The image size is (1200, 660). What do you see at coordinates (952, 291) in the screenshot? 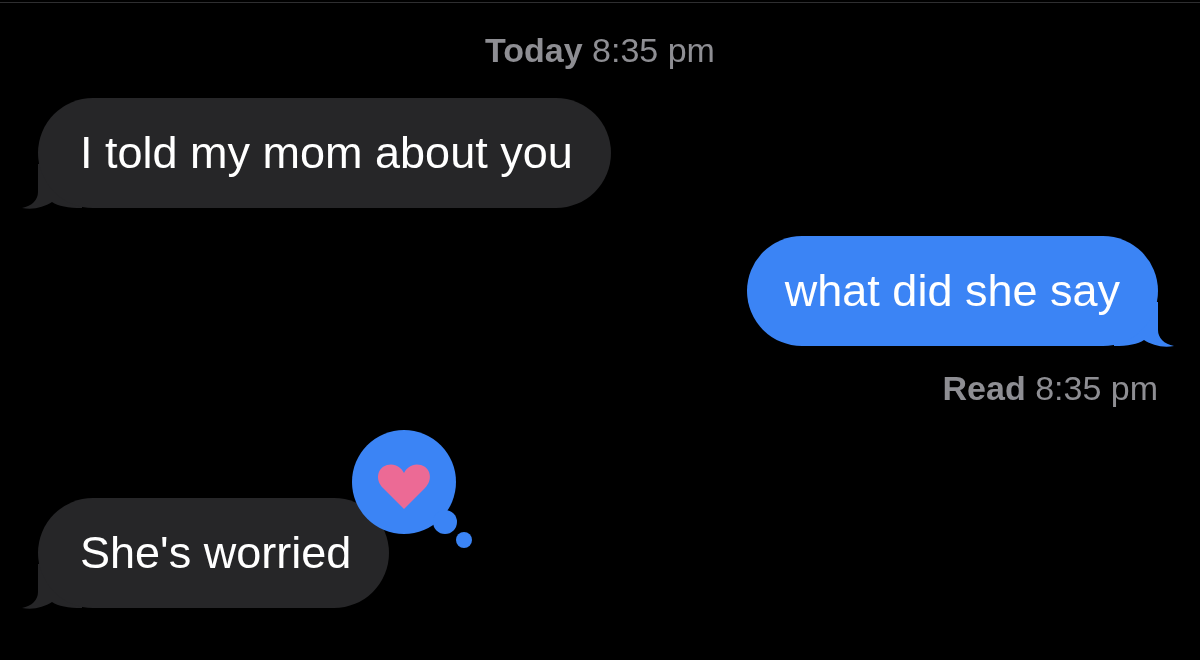
I see `message-bubble: what did she say` at bounding box center [952, 291].